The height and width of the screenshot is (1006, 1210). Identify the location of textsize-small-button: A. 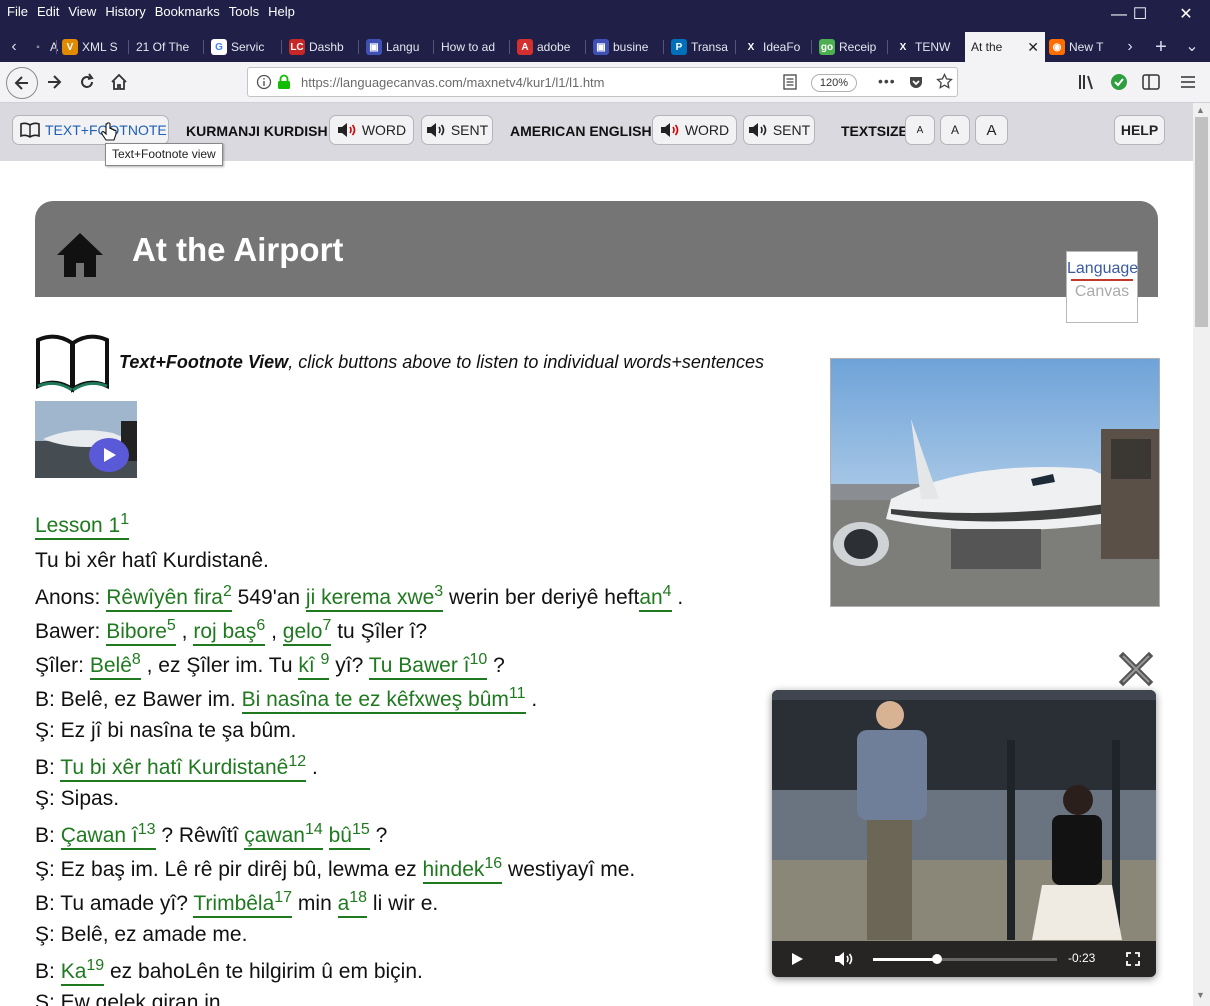
(920, 130).